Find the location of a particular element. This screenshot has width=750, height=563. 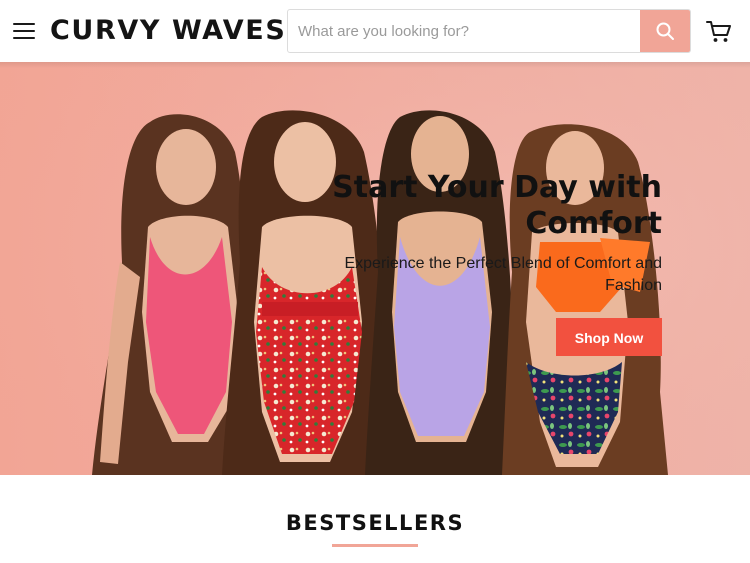

search-button is located at coordinates (665, 31).